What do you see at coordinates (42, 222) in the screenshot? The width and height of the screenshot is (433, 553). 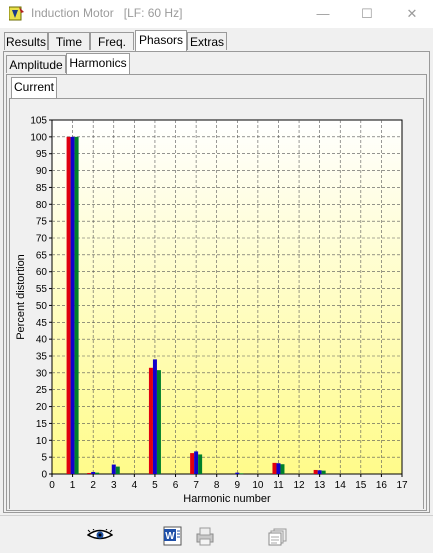 I see `y-tick-label: 75` at bounding box center [42, 222].